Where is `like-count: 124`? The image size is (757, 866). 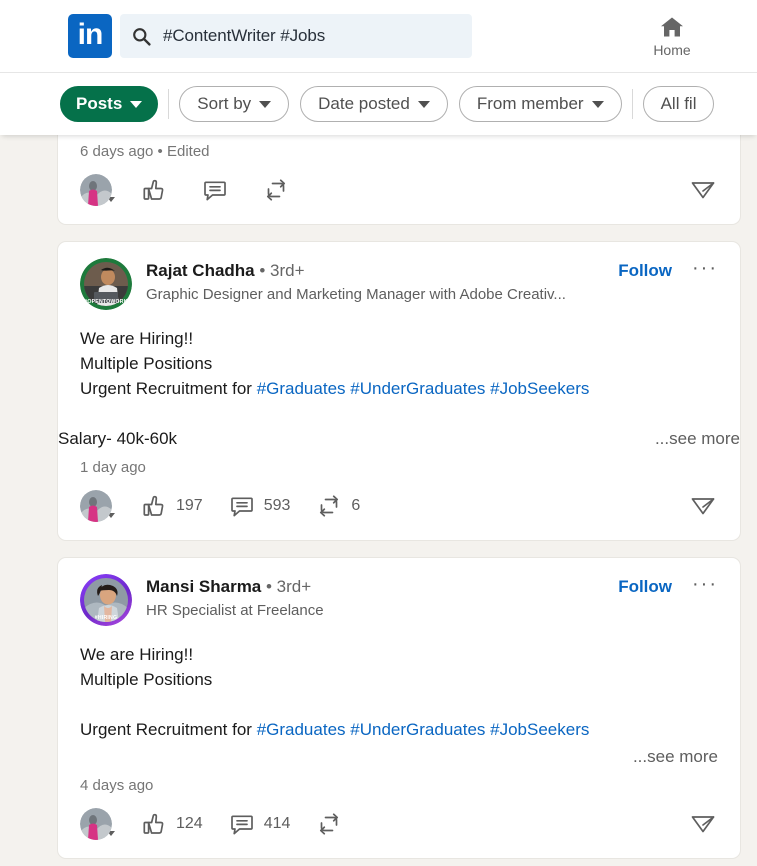 like-count: 124 is located at coordinates (189, 823).